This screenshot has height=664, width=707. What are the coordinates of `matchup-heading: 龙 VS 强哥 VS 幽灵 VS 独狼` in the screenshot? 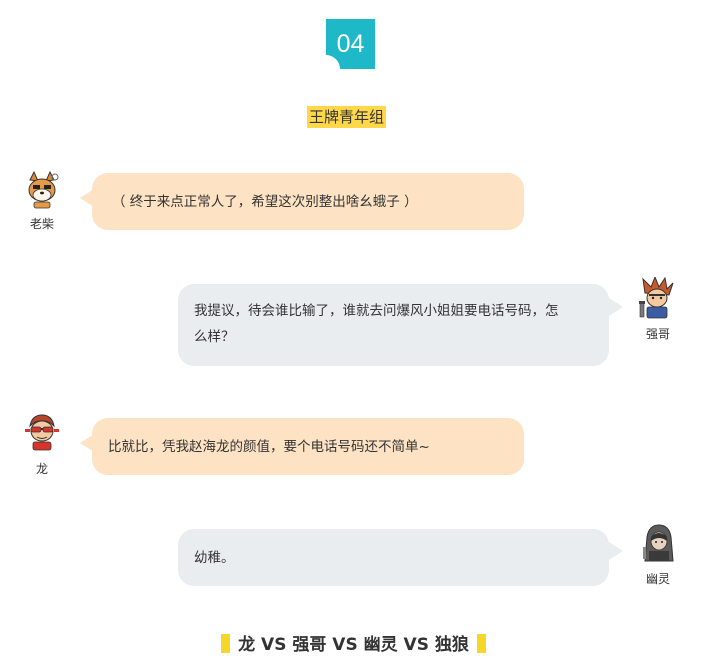 It's located at (353, 645).